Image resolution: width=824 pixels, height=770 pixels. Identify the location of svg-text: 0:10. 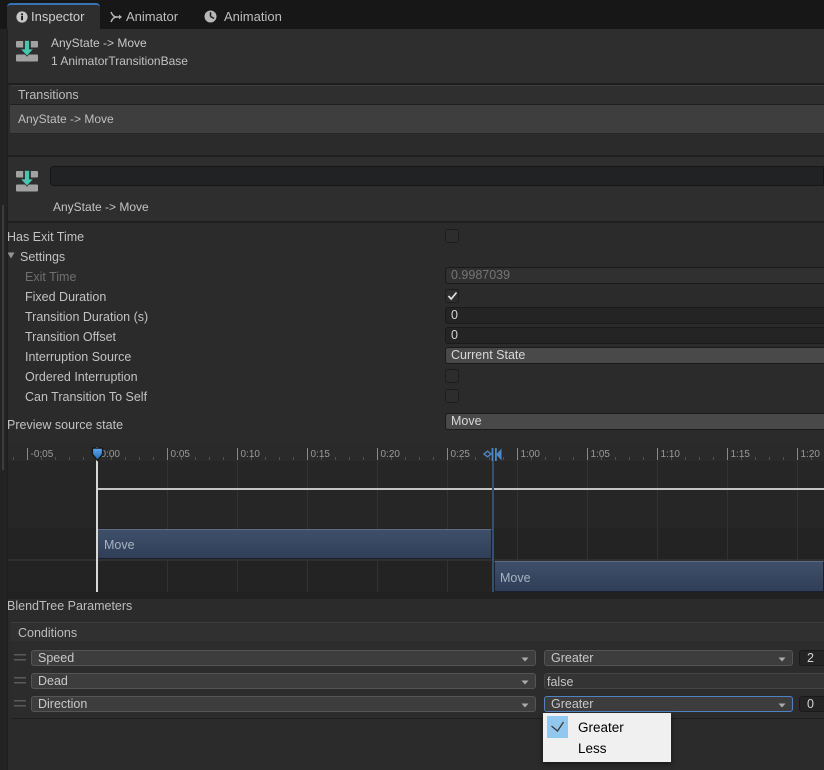
(251, 454).